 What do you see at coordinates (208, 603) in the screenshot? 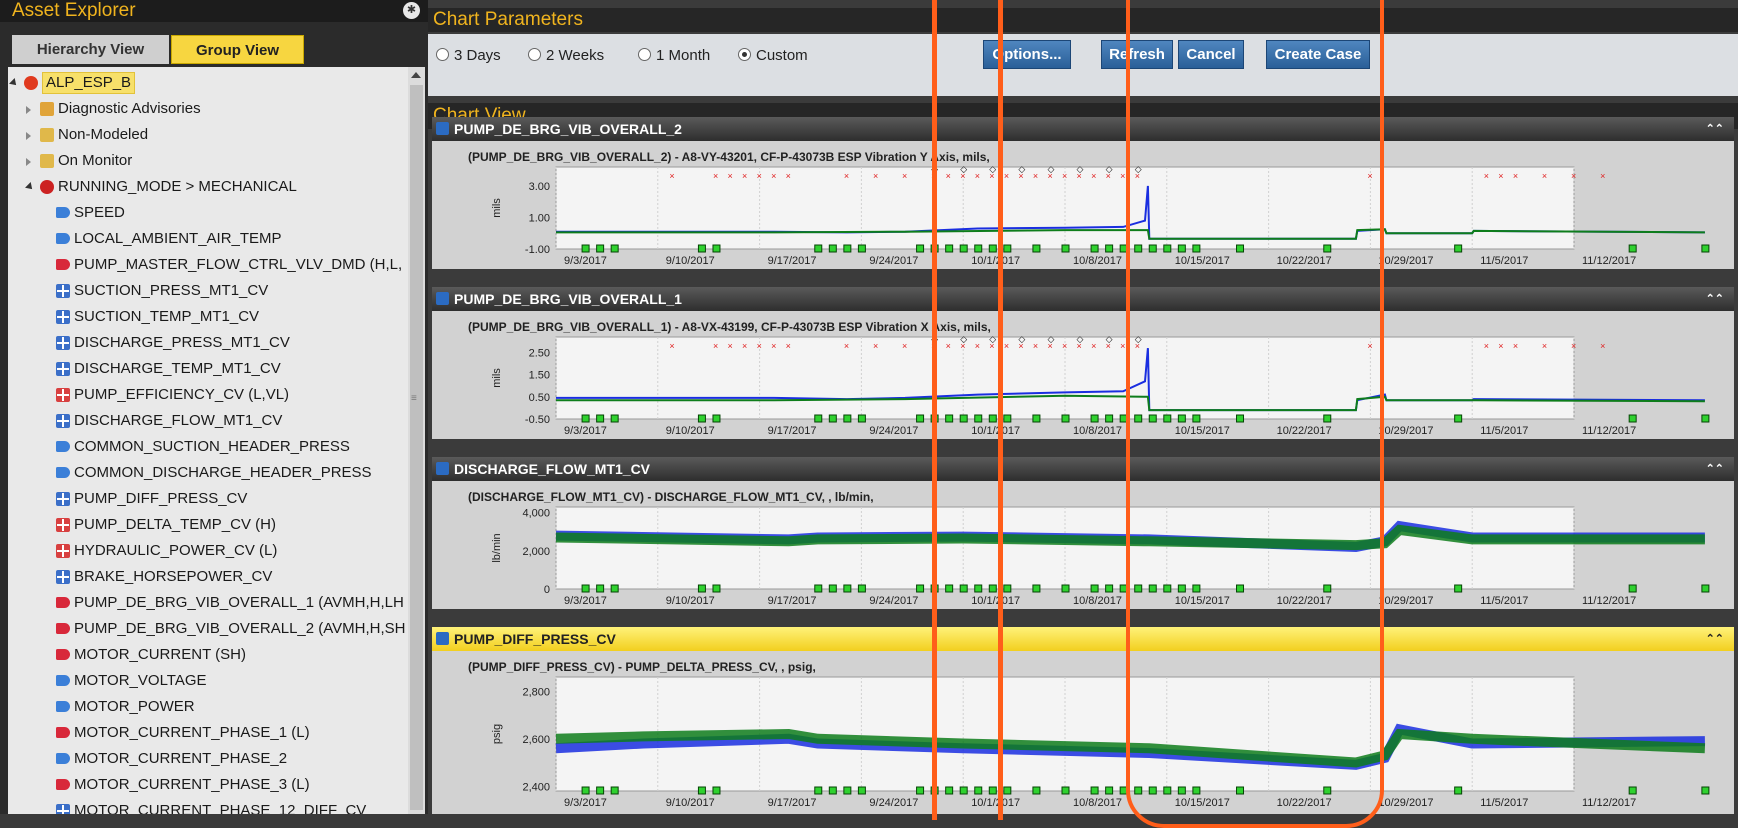
I see `tree-item: PUMP_DE_BRG_VIB_OVERALL_1 (AVMH,H,LH` at bounding box center [208, 603].